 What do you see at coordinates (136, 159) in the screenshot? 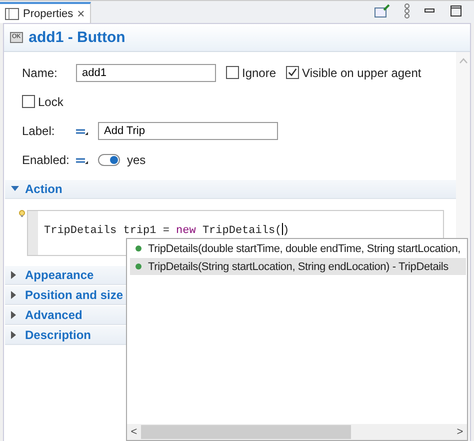
I see `toggle-label: yes` at bounding box center [136, 159].